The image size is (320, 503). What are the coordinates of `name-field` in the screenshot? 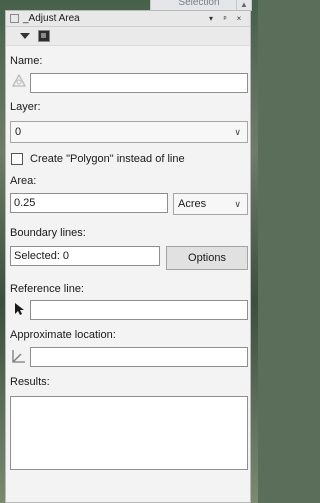 It's located at (139, 83).